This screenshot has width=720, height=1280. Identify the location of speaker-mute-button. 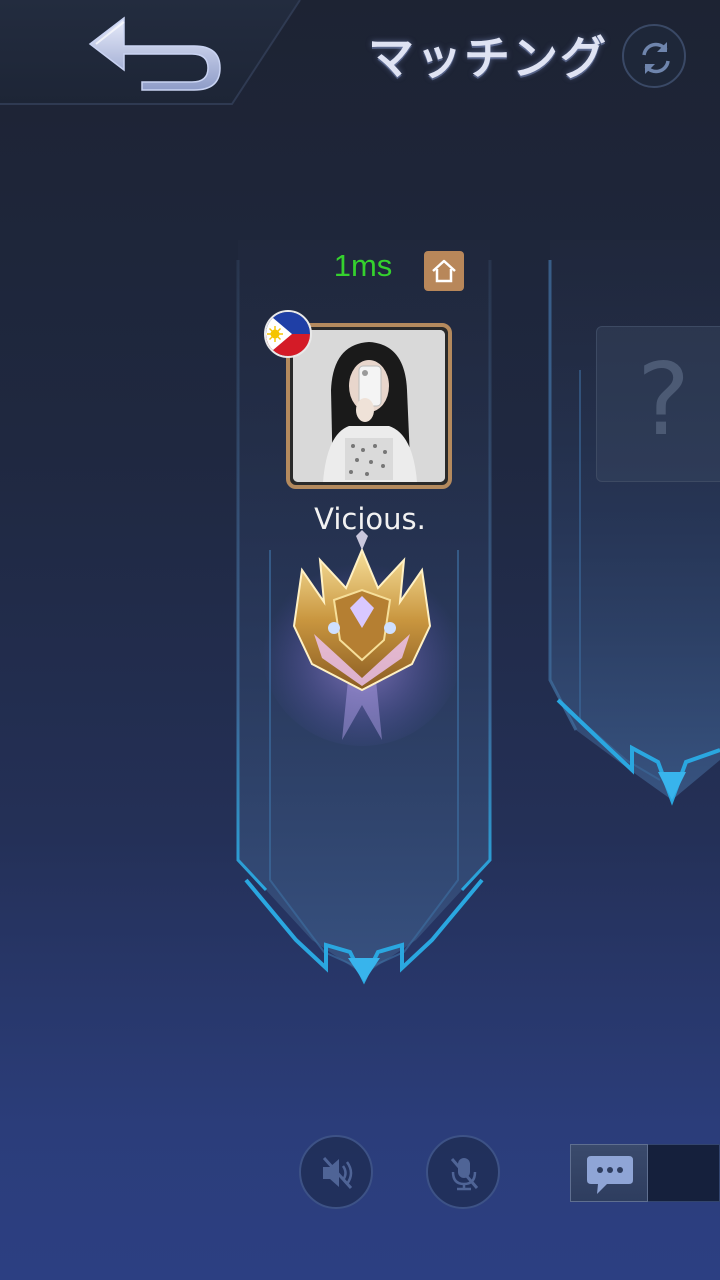
(336, 1172).